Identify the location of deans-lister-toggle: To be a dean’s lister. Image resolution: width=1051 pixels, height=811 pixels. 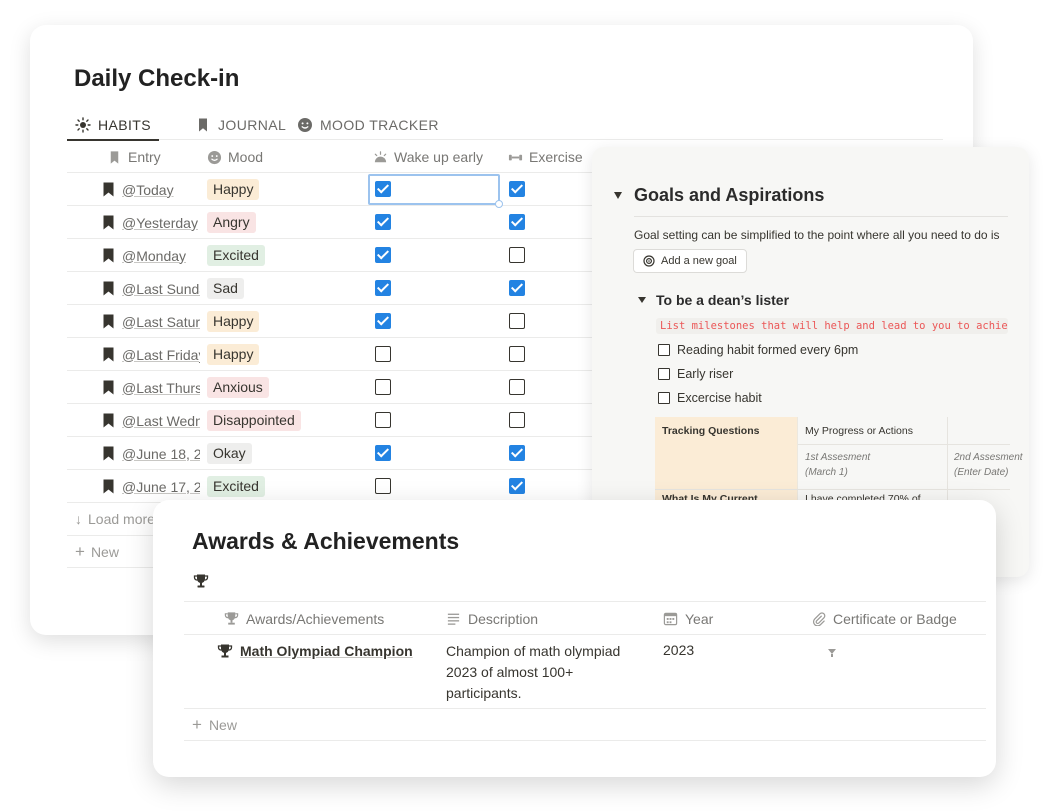
(713, 300).